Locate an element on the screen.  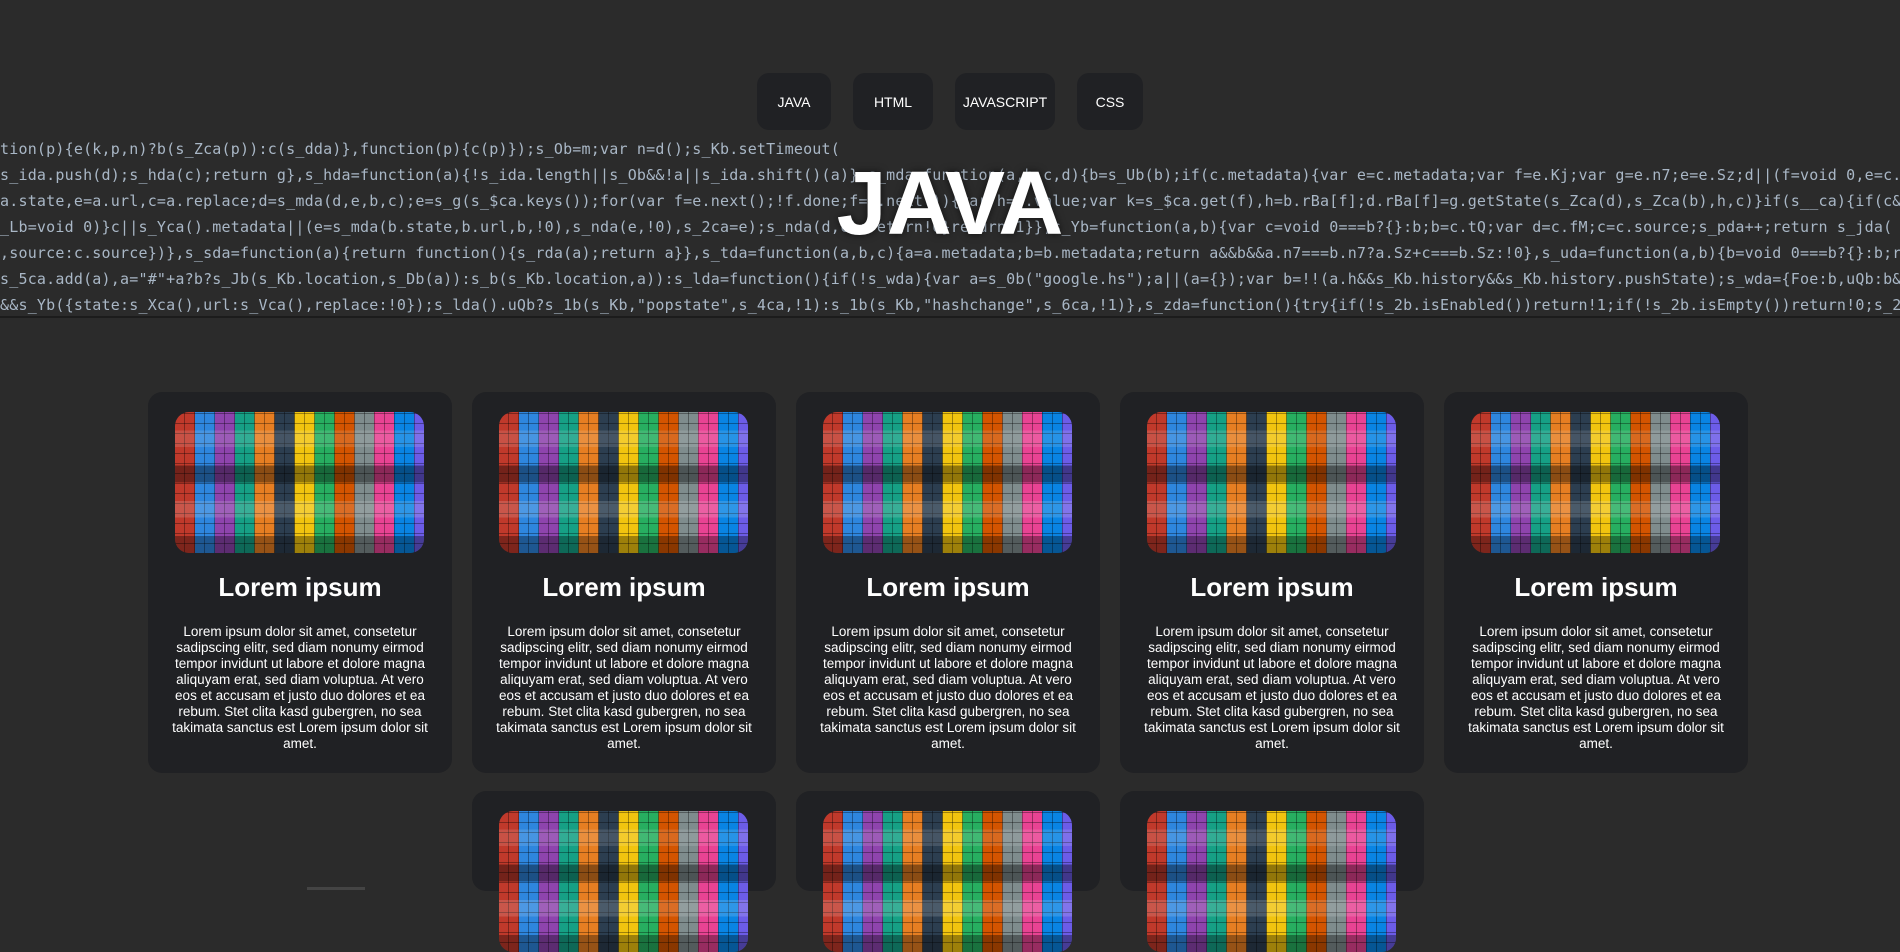
nav-button-css: CSS is located at coordinates (1110, 101).